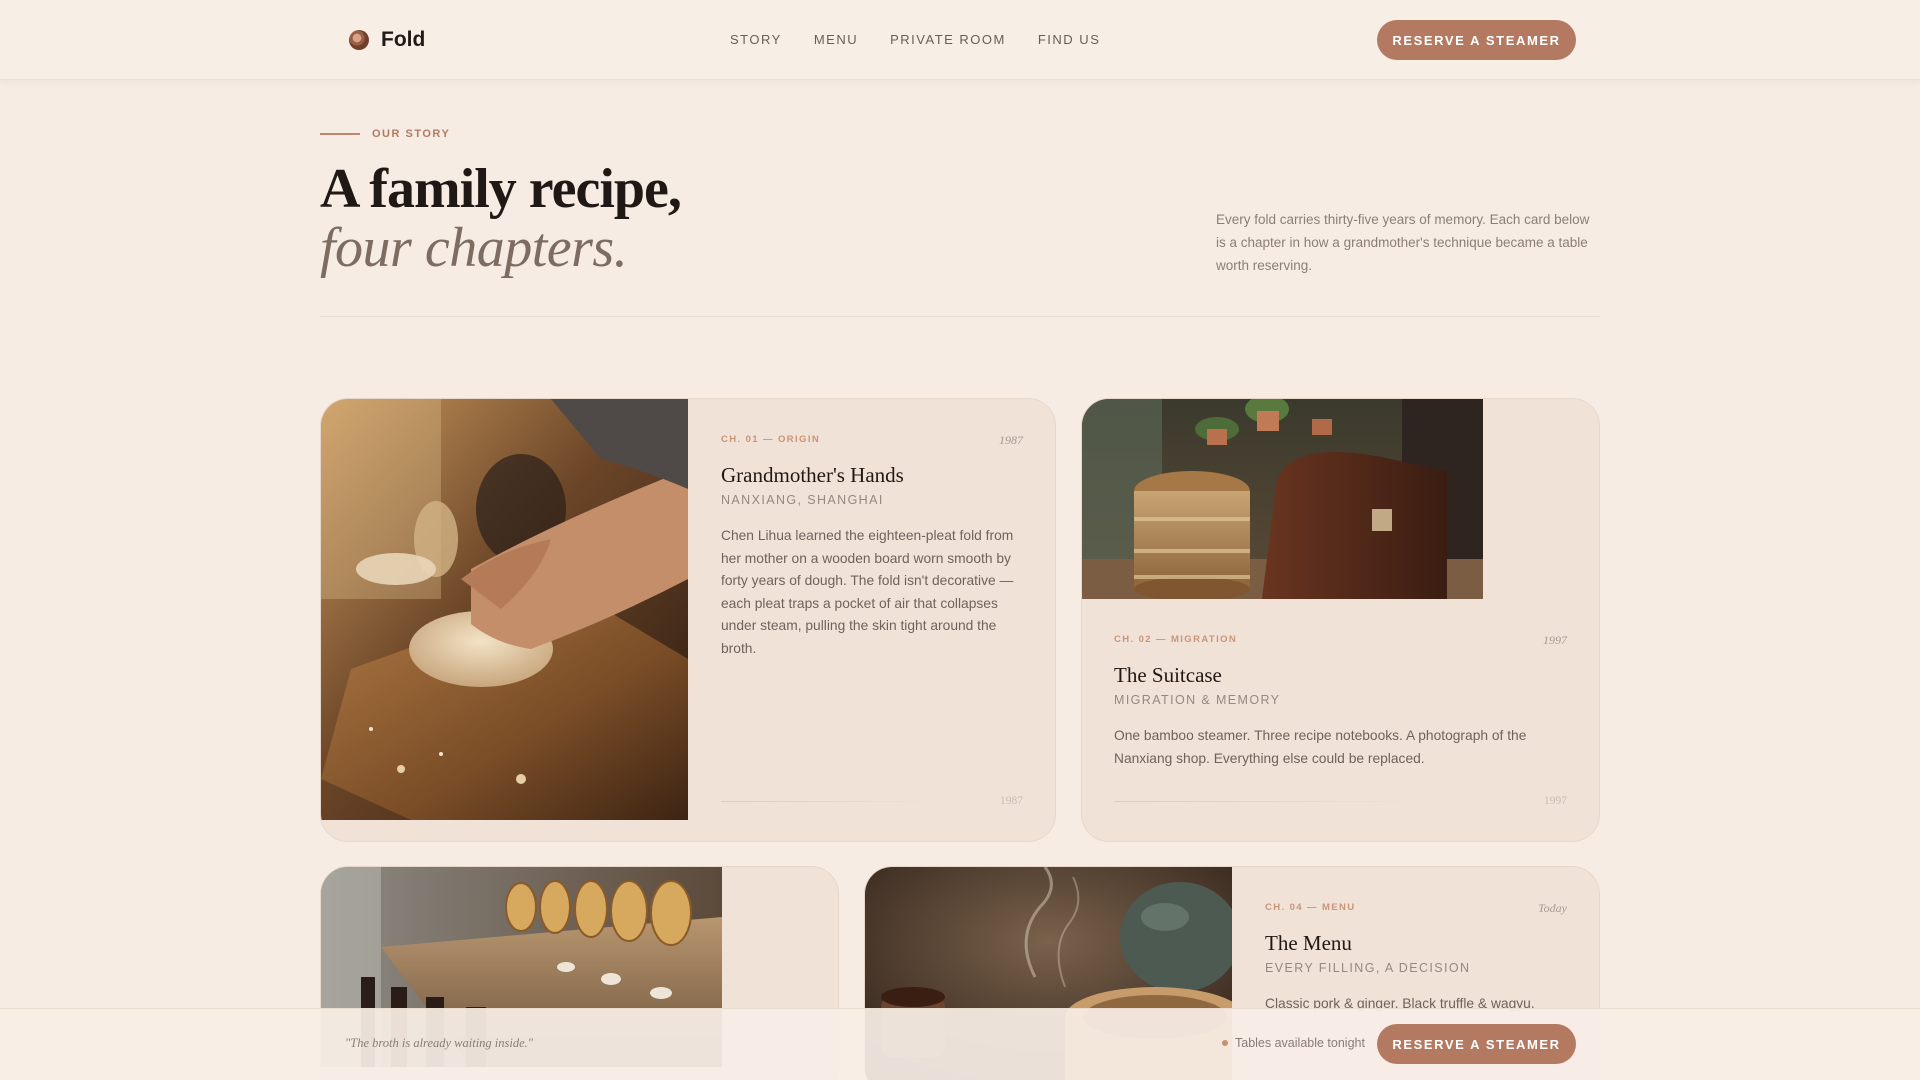 The image size is (1920, 1080). Describe the element at coordinates (359, 40) in the screenshot. I see `dumpling-logo-icon` at that location.